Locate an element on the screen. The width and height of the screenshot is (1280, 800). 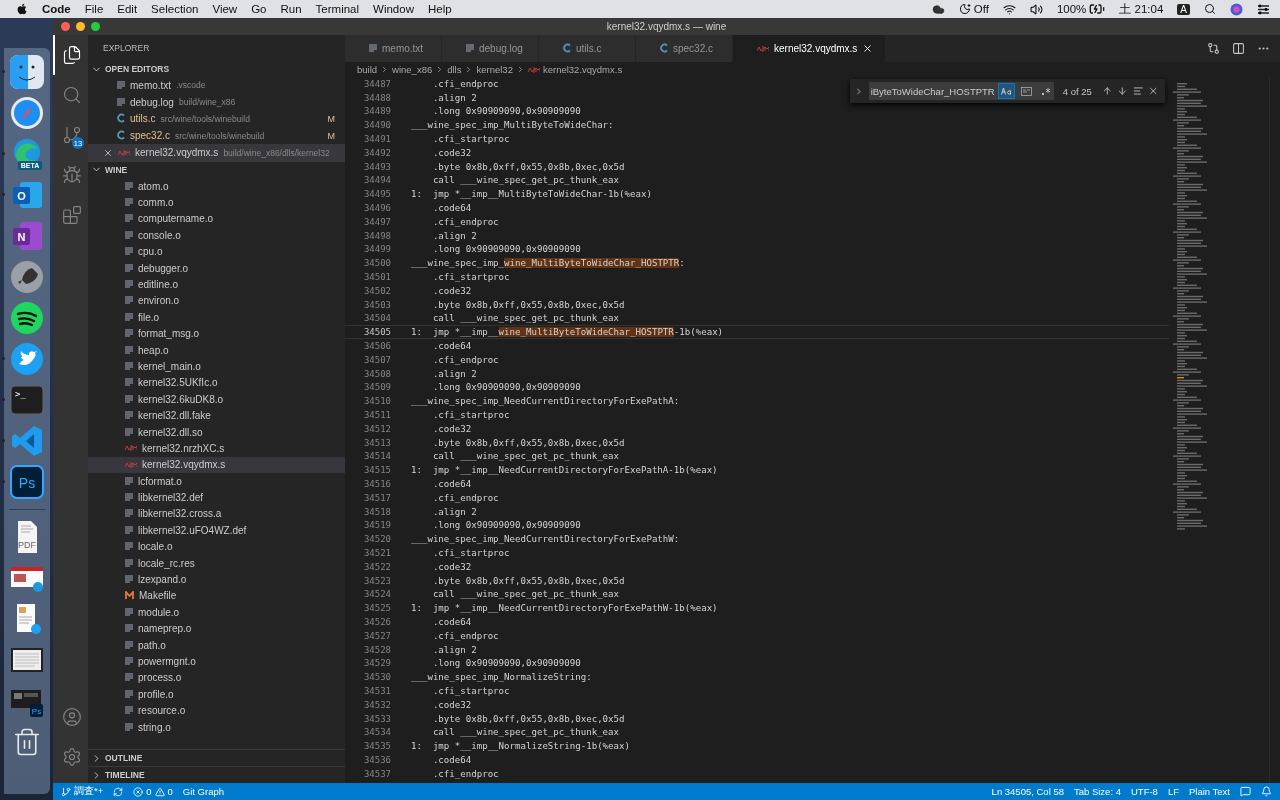
menu-item: Run is located at coordinates (291, 9).